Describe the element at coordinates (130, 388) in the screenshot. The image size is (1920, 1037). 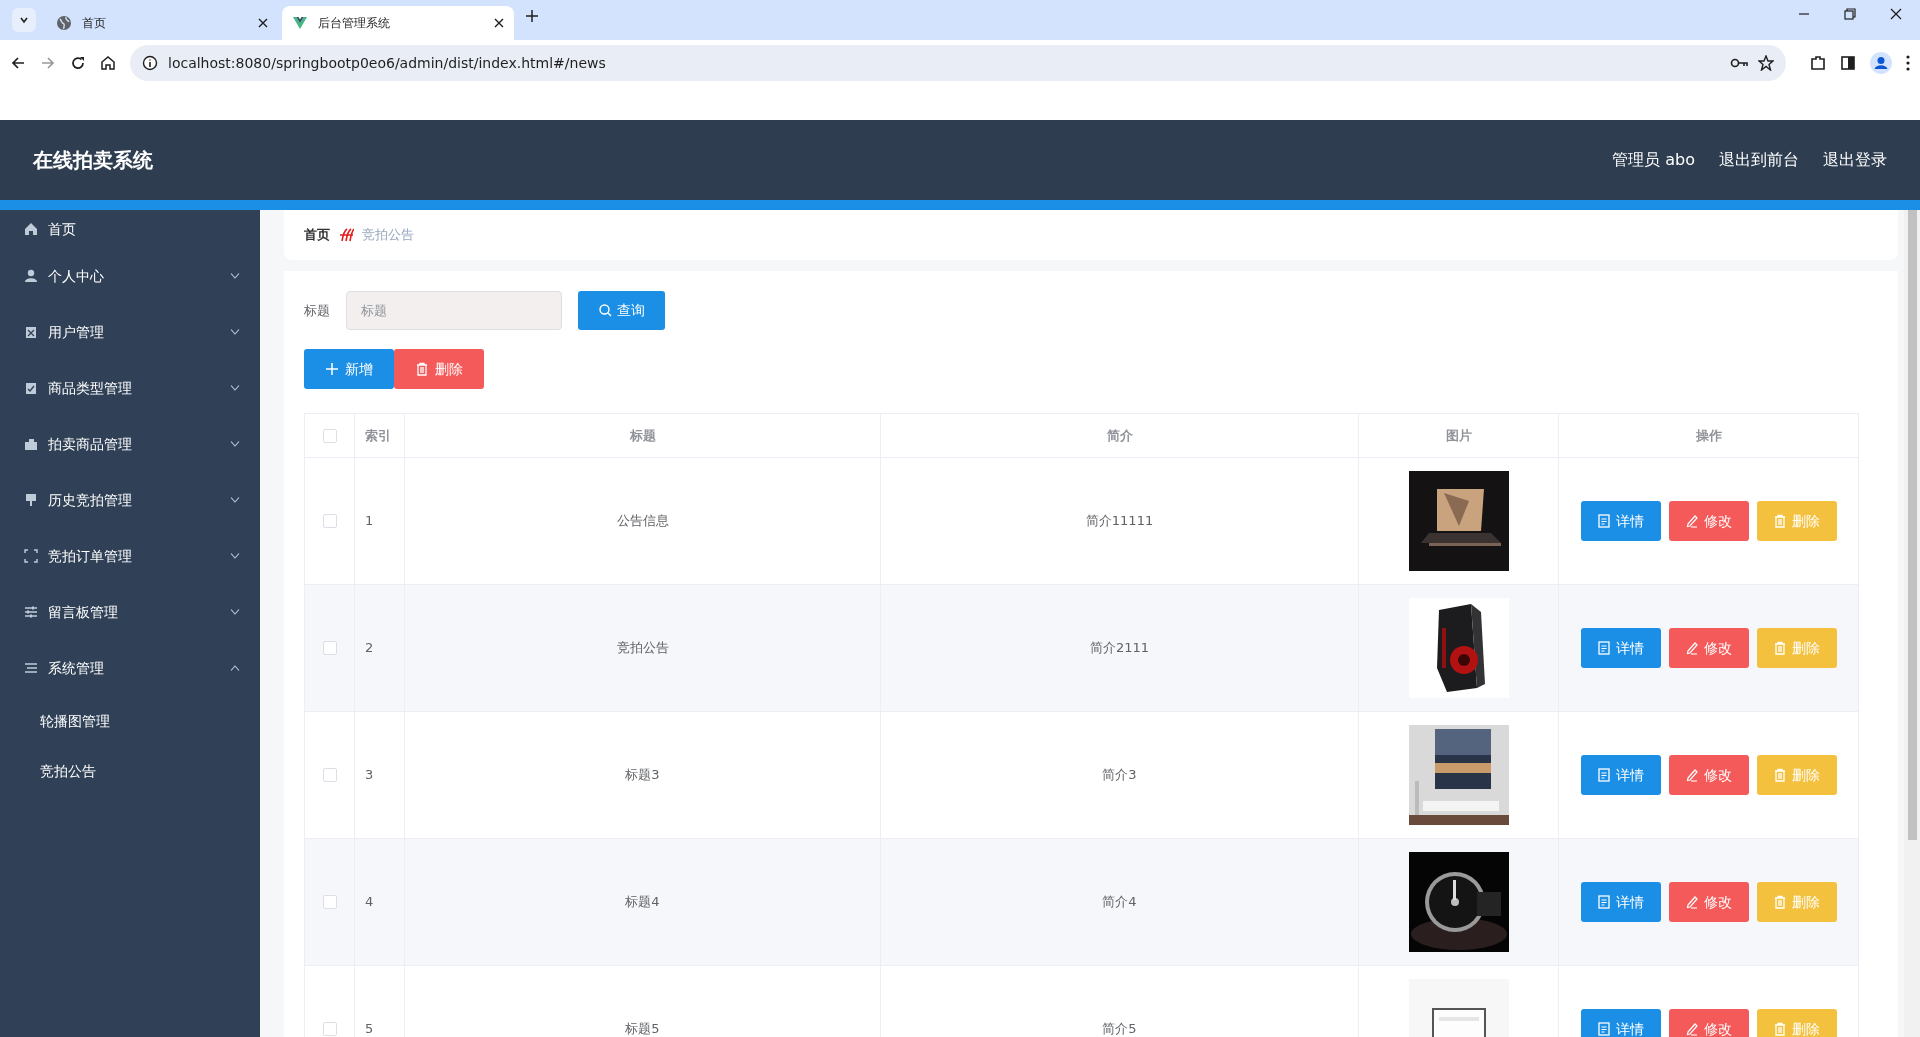
I see `sidebar-item: 商品类型管理` at that location.